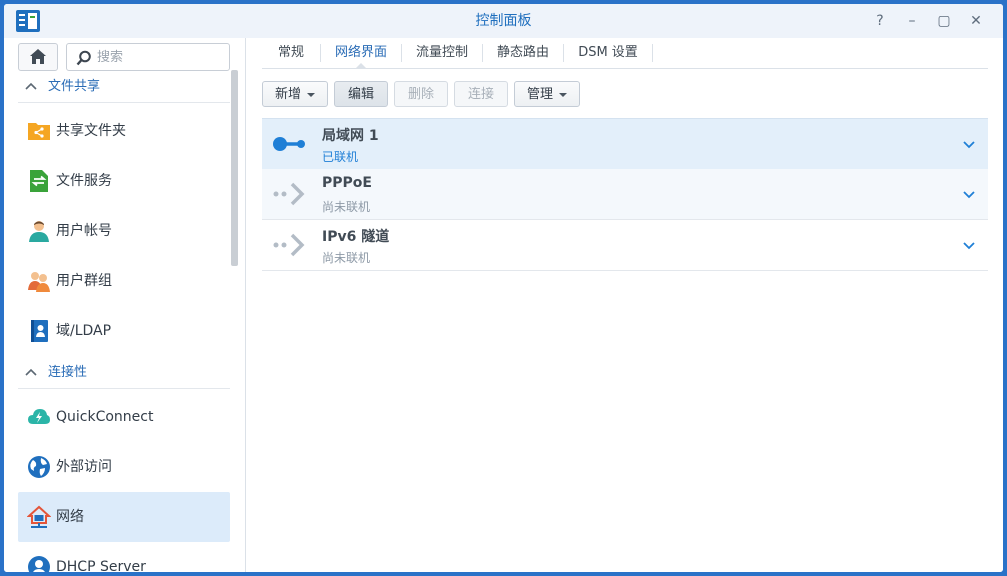  I want to click on sidebar-item-file-services: 文件服务, so click(124, 181).